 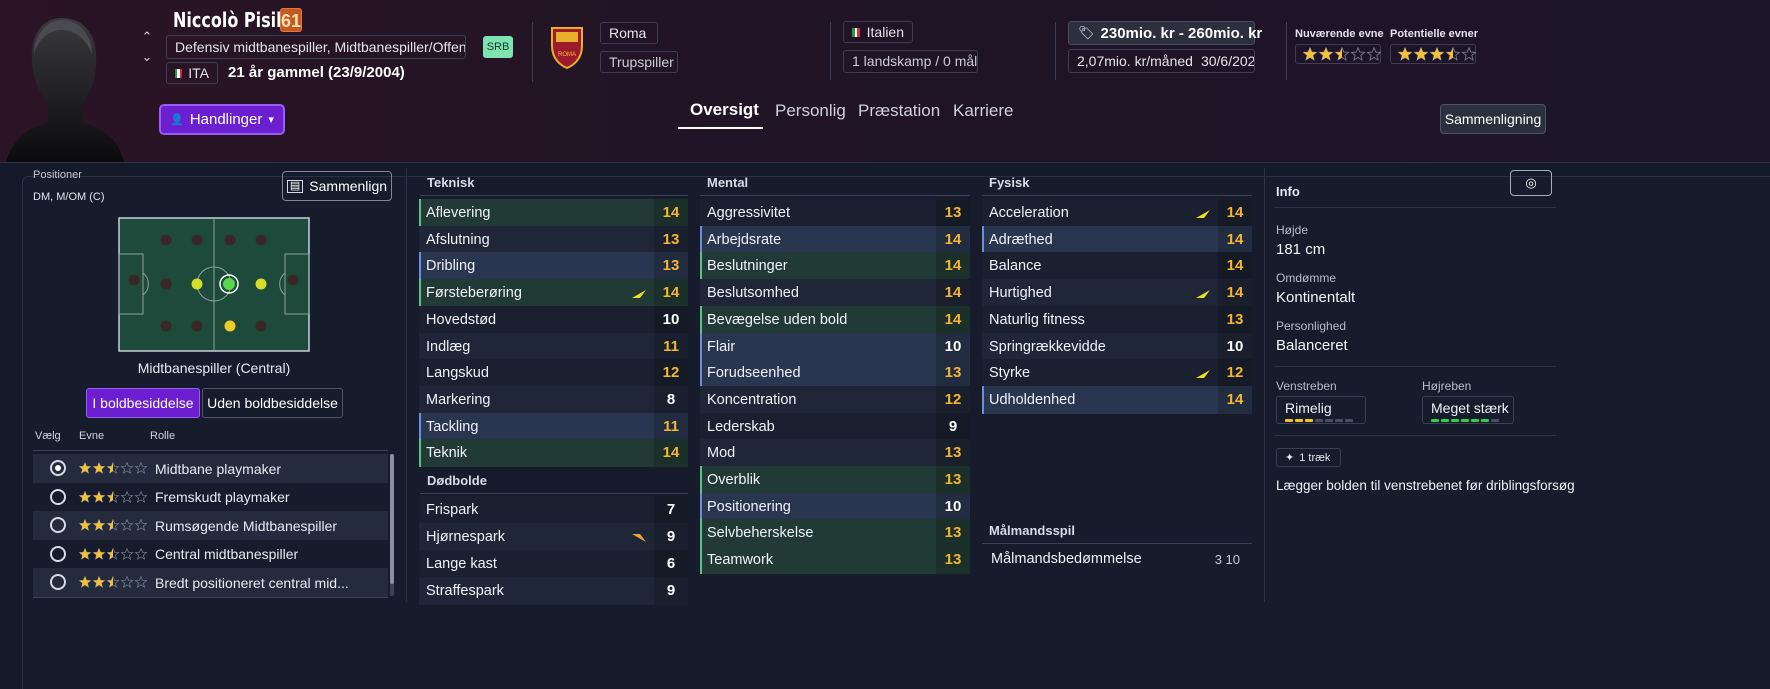 What do you see at coordinates (272, 403) in the screenshot?
I see `out-of-possession-toggle: Uden boldbesiddelse` at bounding box center [272, 403].